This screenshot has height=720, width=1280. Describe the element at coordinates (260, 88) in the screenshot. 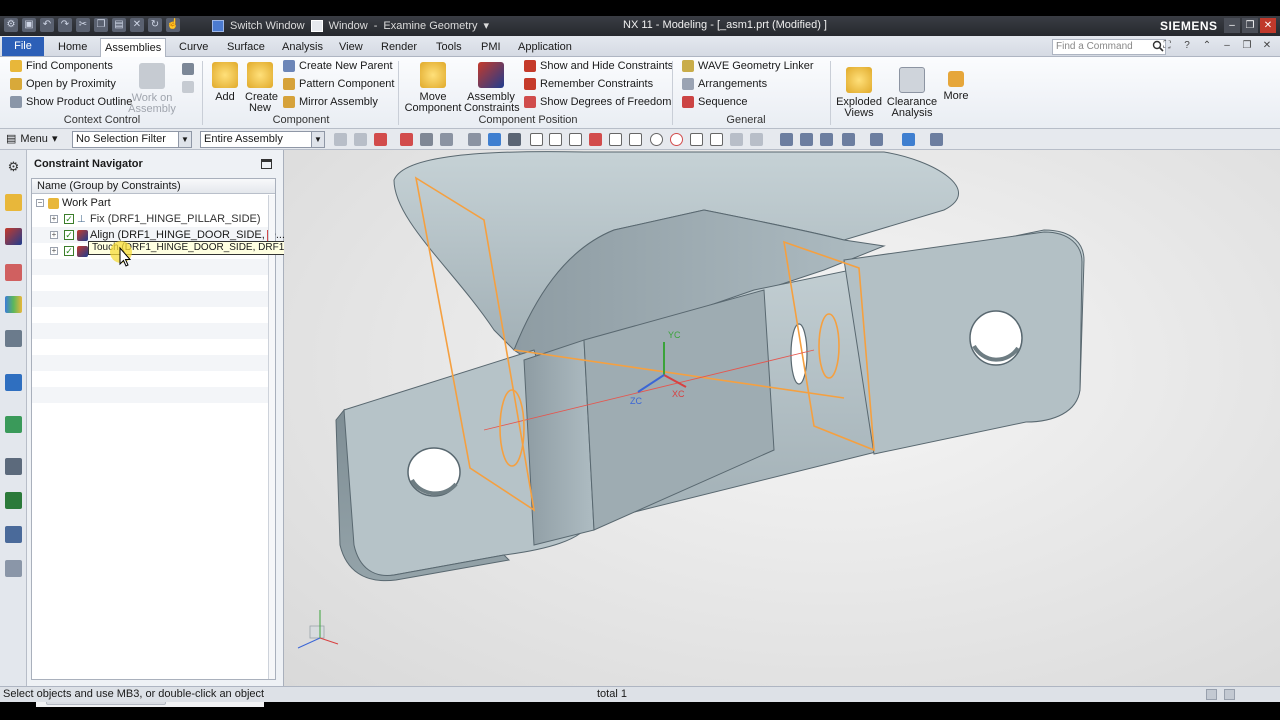

I see `create-new-button: Create New` at that location.